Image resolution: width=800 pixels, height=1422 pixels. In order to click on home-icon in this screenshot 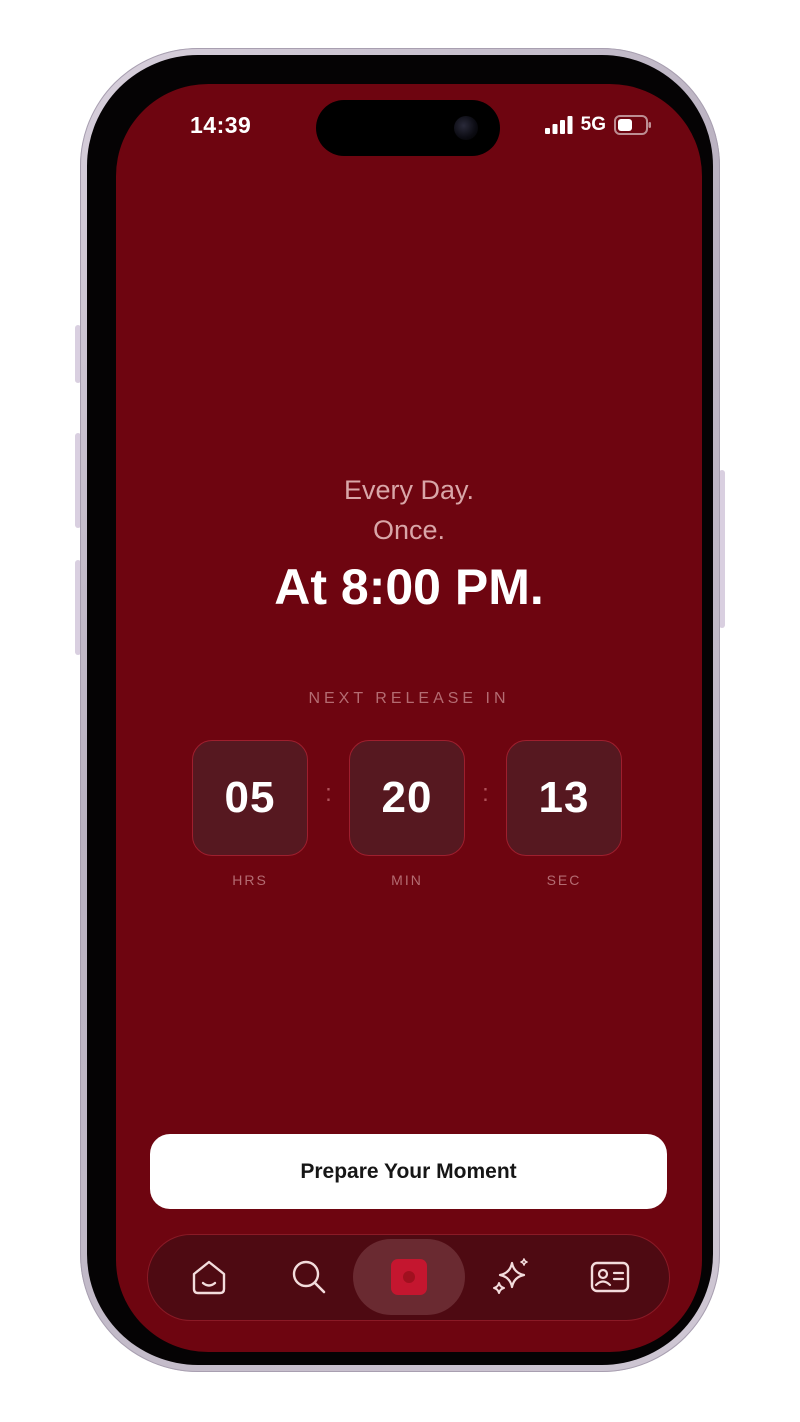, I will do `click(209, 1277)`.